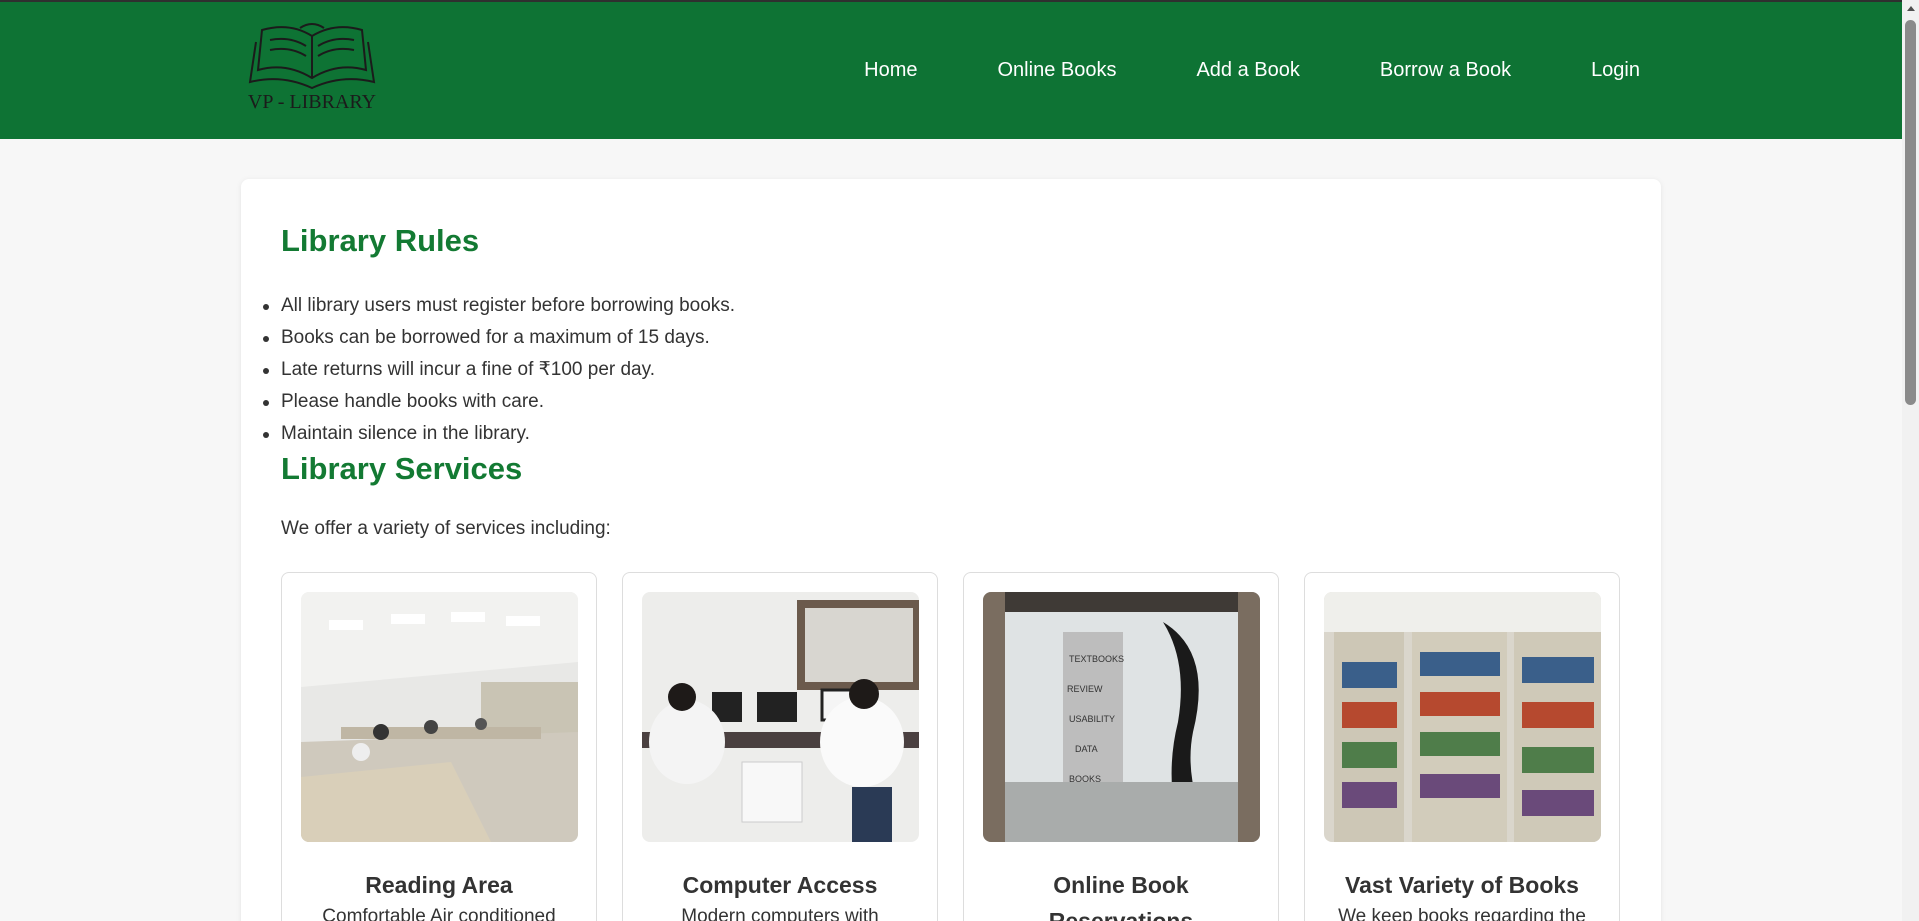 Image resolution: width=1919 pixels, height=921 pixels. What do you see at coordinates (780, 913) in the screenshot?
I see `service-desc: Modern computers with` at bounding box center [780, 913].